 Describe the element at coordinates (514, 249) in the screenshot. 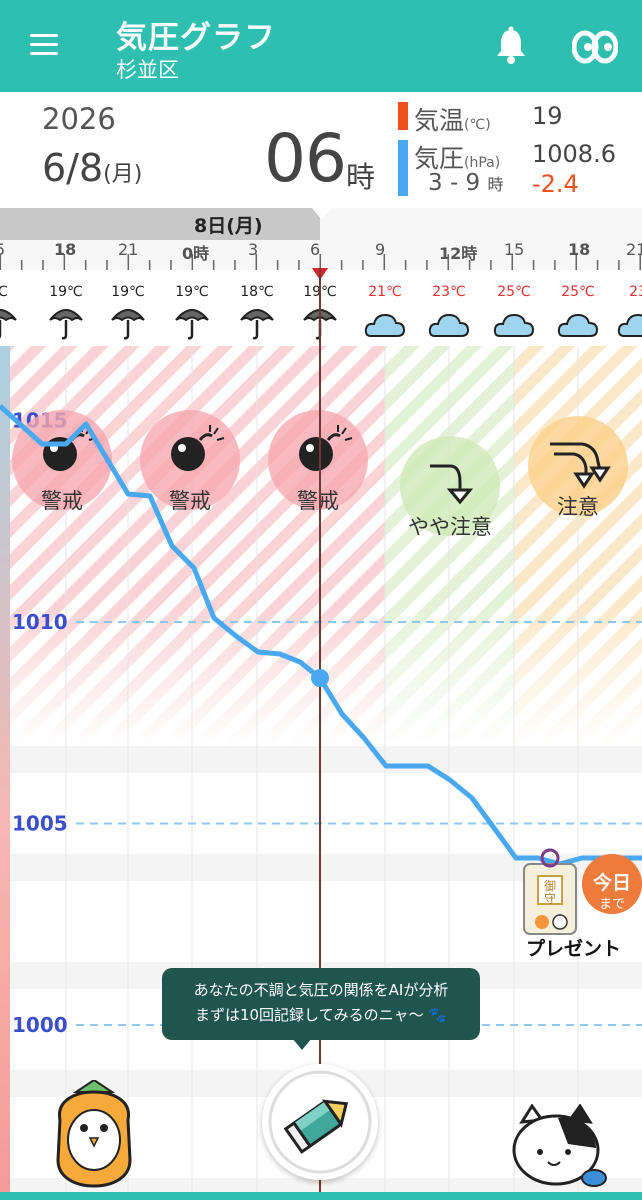

I see `timeline-tick-label: 15` at that location.